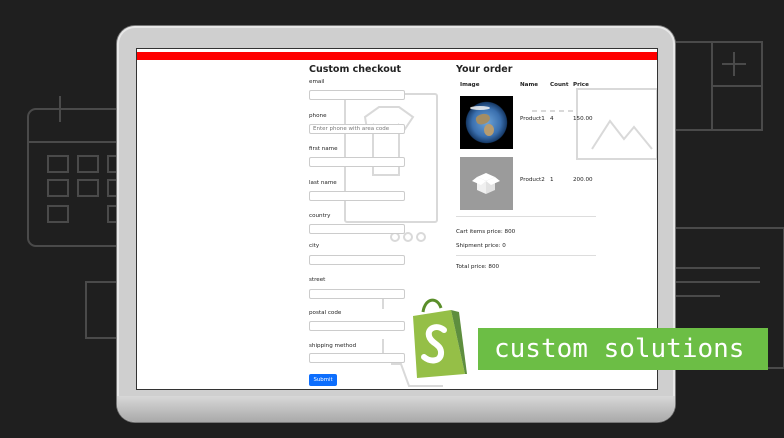 This screenshot has width=784, height=438. I want to click on shipping-method-label: shipping method, so click(333, 346).